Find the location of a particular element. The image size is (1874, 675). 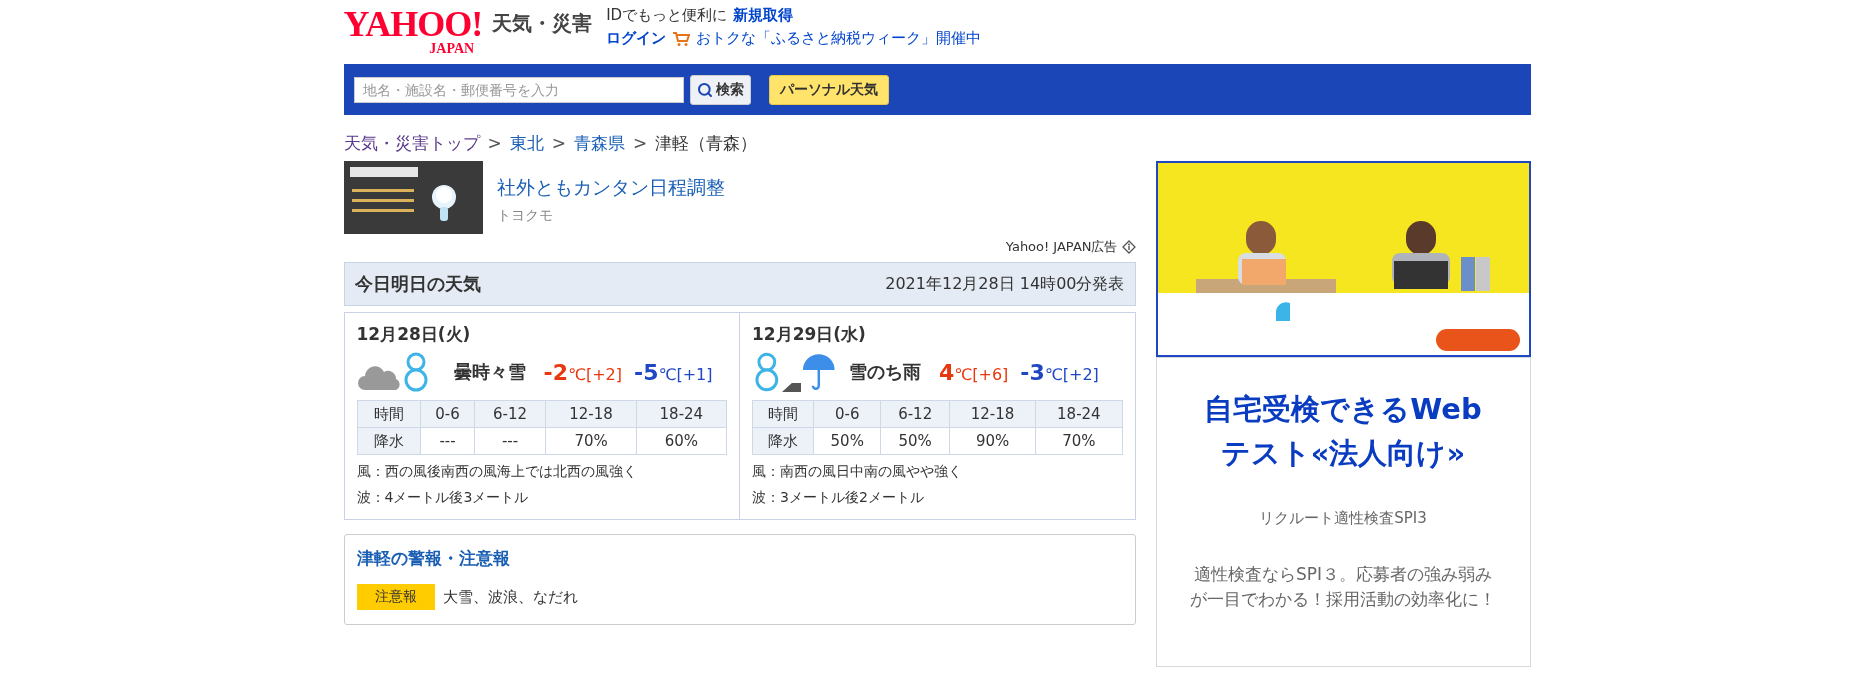

current-location: 津軽（青森） is located at coordinates (706, 143).